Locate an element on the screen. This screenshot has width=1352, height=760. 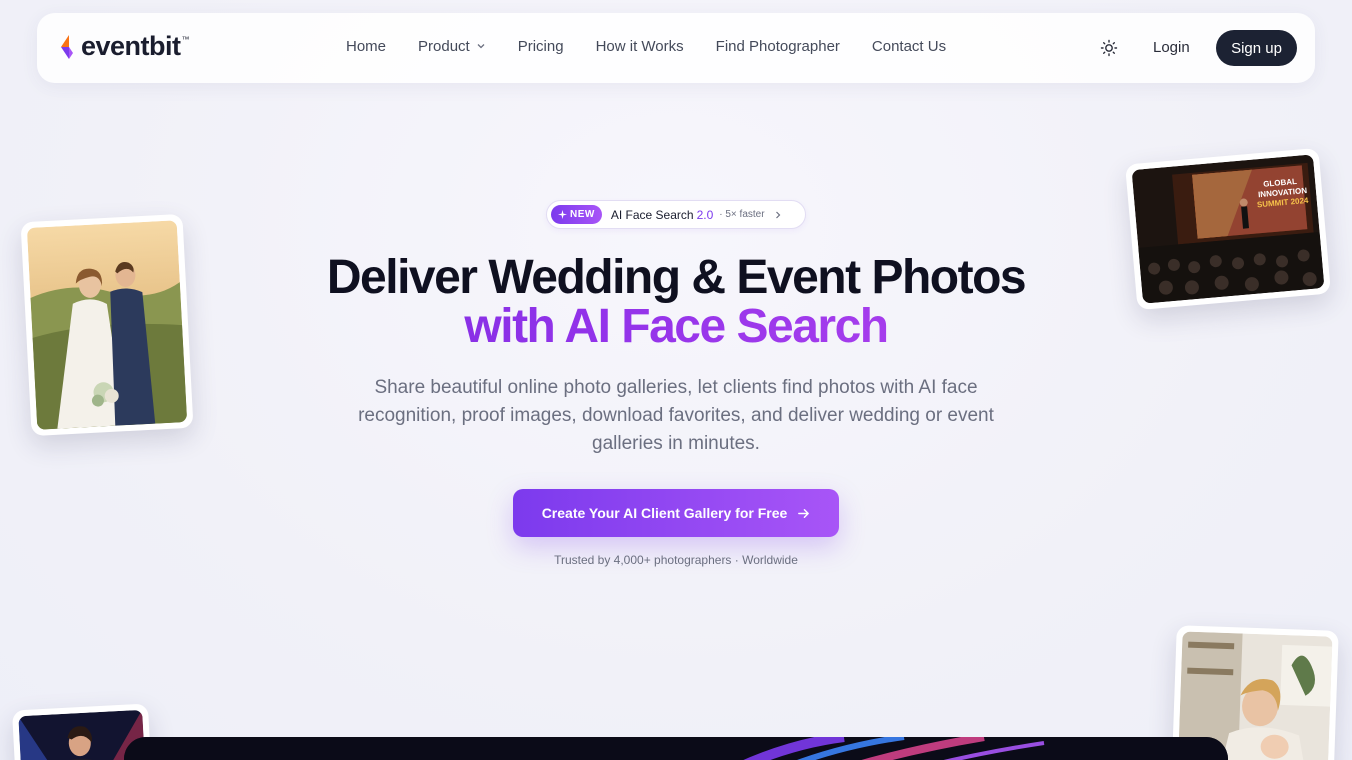
hero-heading-line1: Deliver Wedding & Event Photos is located at coordinates (676, 277).